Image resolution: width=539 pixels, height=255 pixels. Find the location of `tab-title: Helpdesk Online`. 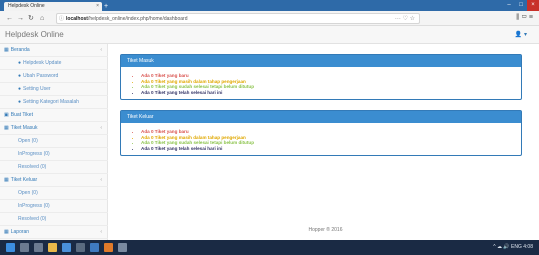

tab-title: Helpdesk Online is located at coordinates (26, 6).